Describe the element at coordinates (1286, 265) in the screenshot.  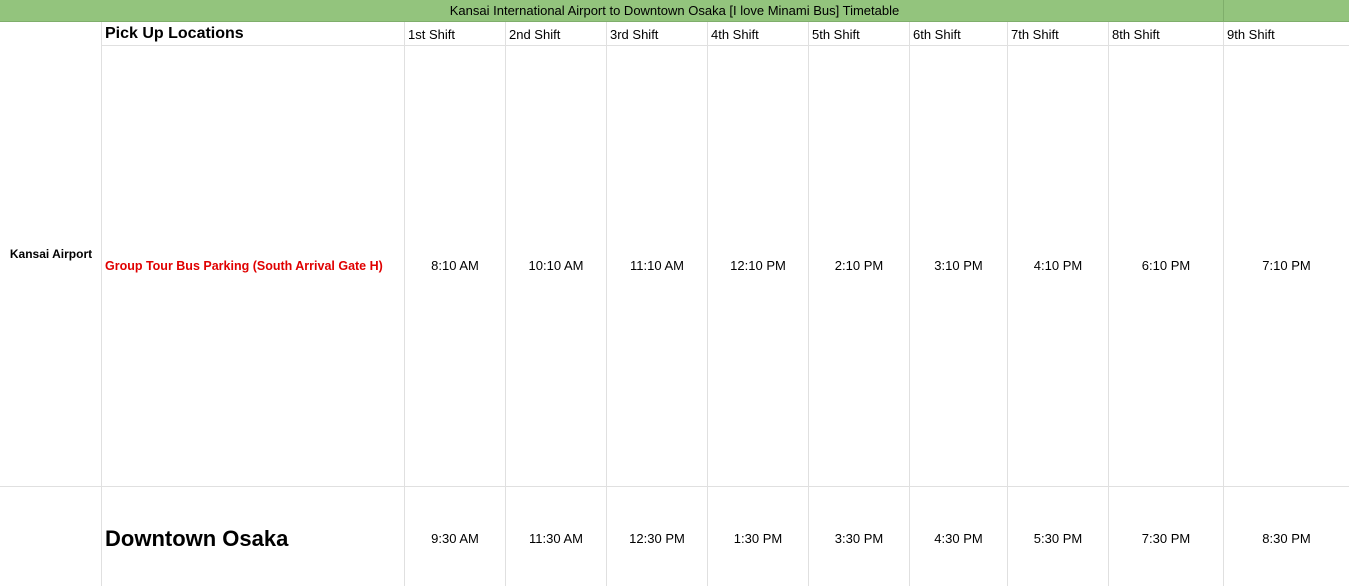
I see `departure-time: 7:10 PM` at that location.